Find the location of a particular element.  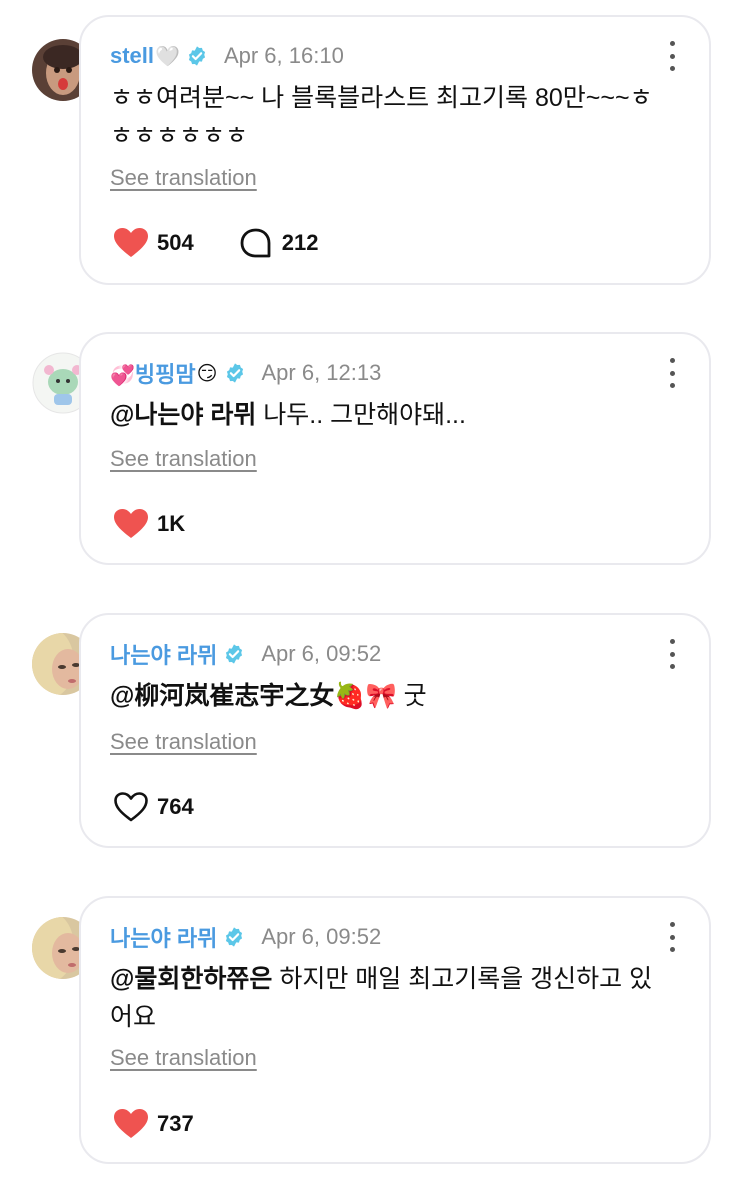

comment-text-line: ㅎㅎㅎㅎㅎㅎ is located at coordinates (179, 136).